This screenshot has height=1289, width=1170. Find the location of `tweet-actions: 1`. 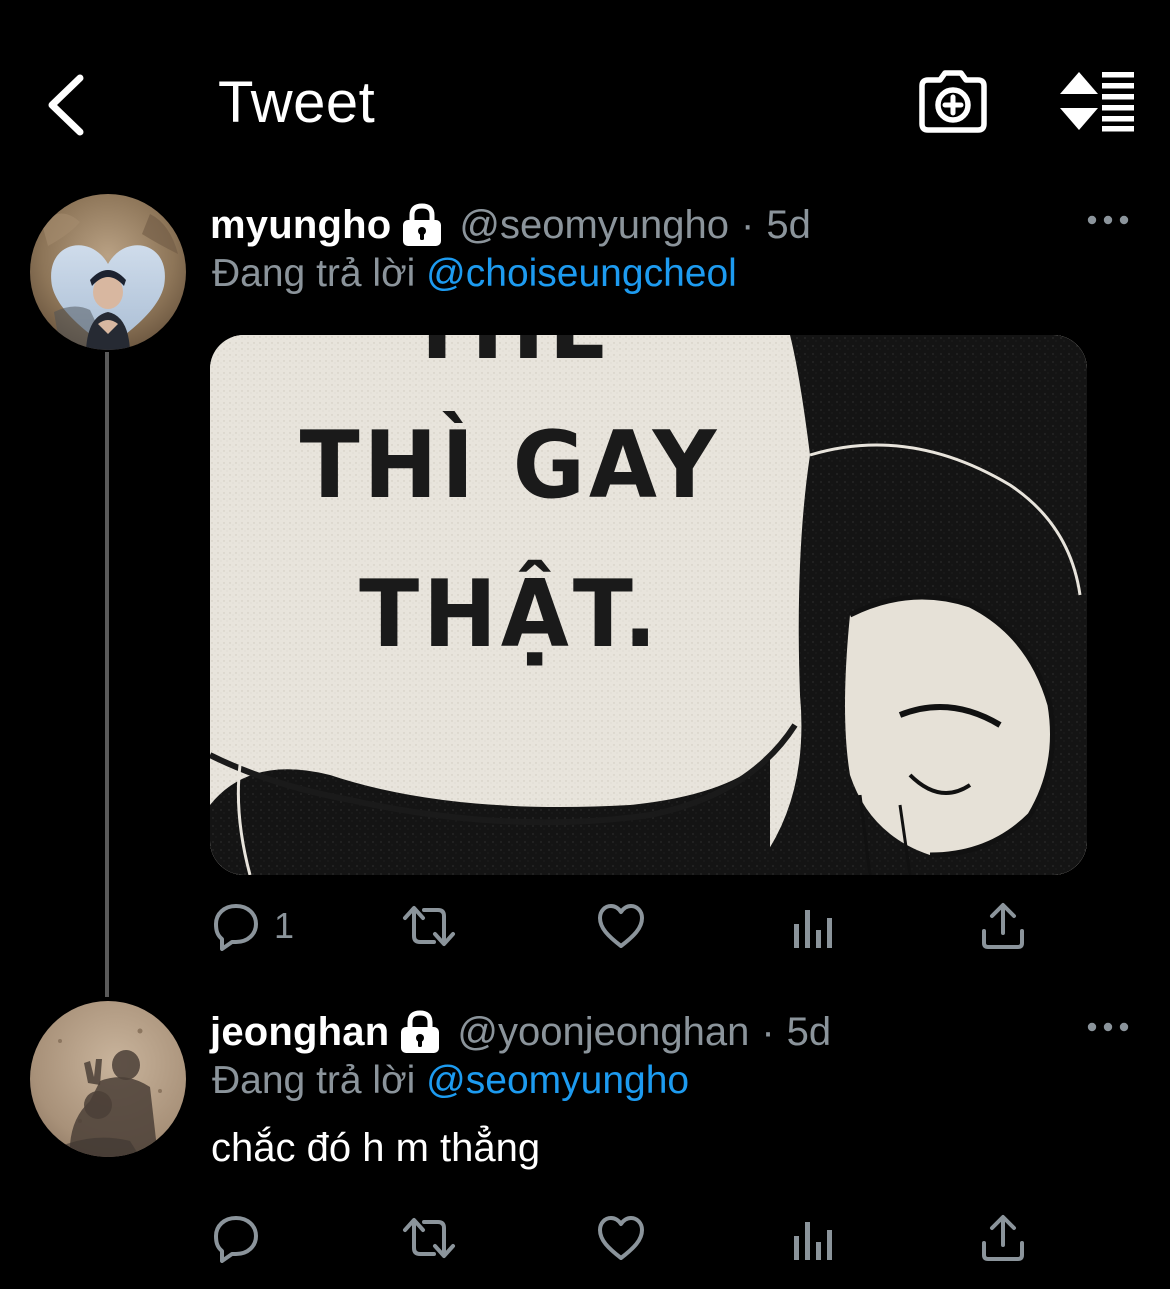

tweet-actions: 1 is located at coordinates (630, 928).